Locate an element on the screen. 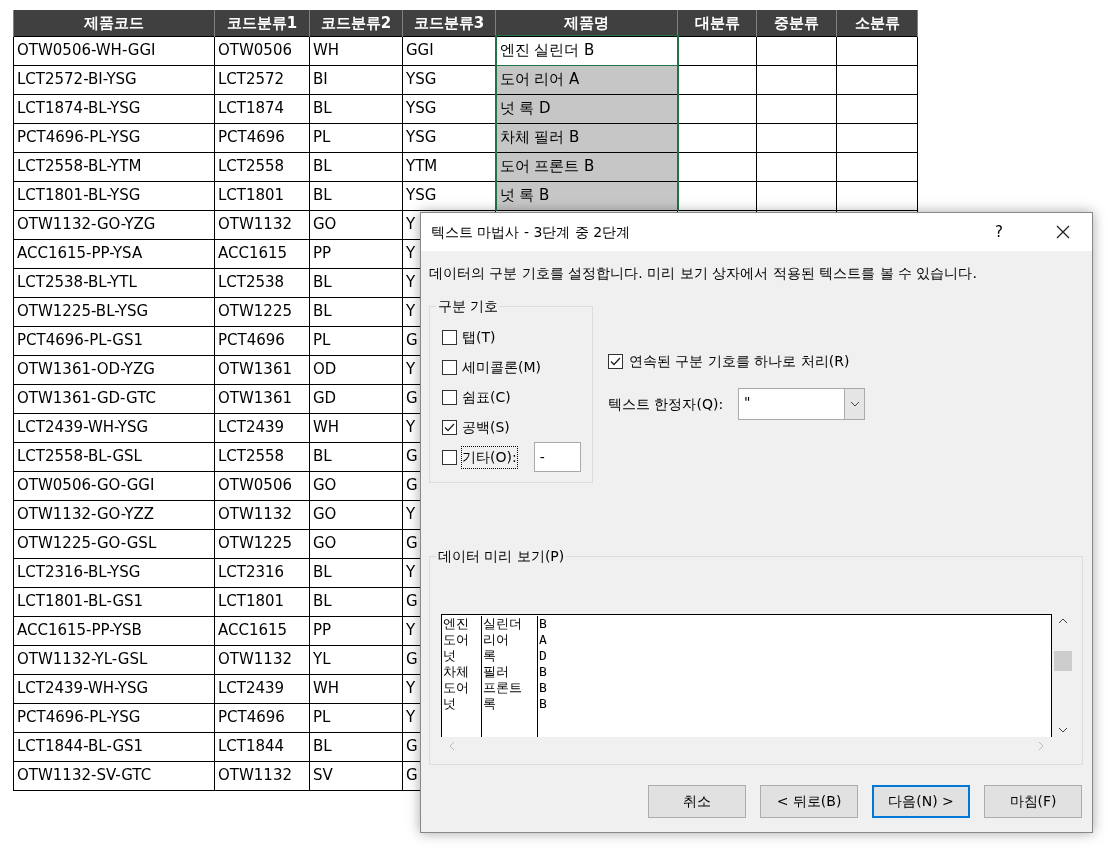  cell-text: GO is located at coordinates (325, 543).